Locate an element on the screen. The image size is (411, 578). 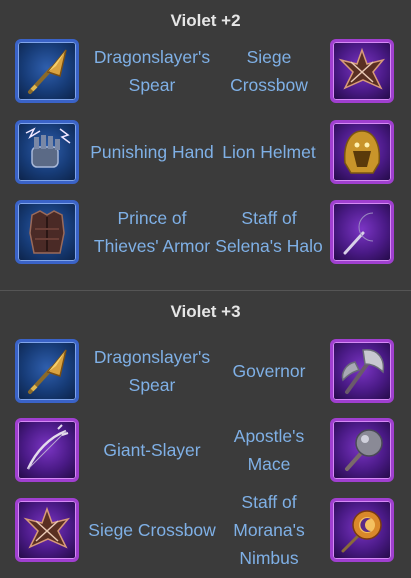
item-name: Staff of Morana's Nimbus is located at coordinates (269, 530).